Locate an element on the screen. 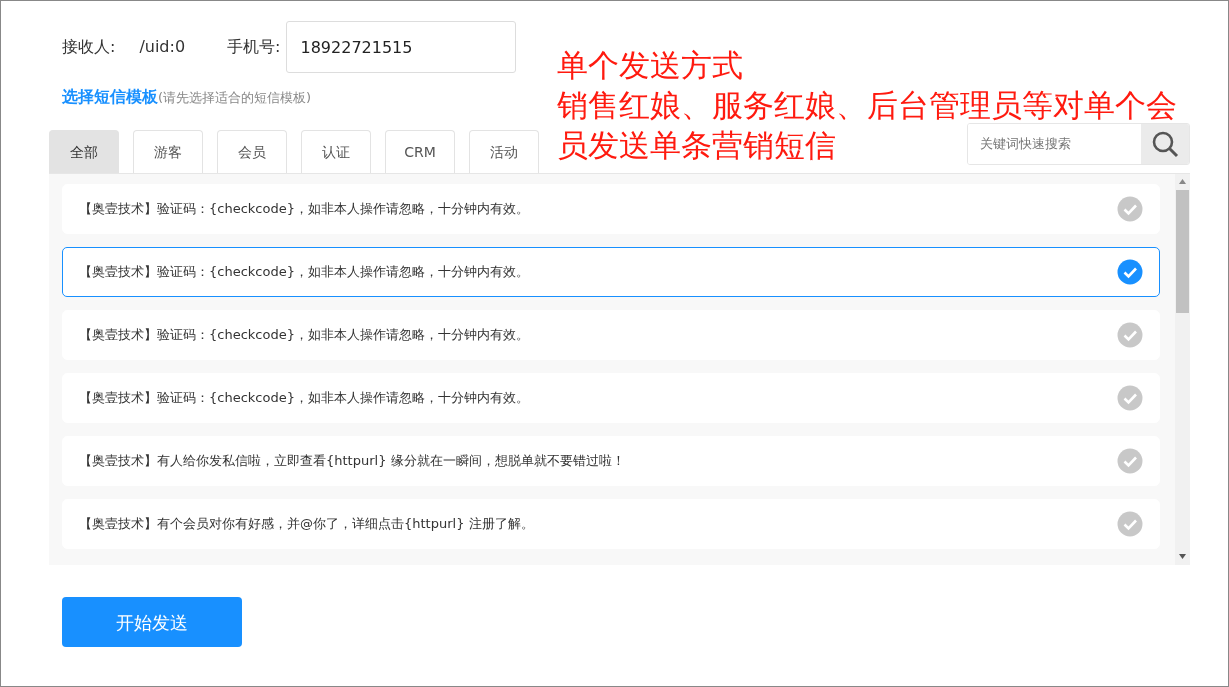  category-tab: 游客 is located at coordinates (168, 151).